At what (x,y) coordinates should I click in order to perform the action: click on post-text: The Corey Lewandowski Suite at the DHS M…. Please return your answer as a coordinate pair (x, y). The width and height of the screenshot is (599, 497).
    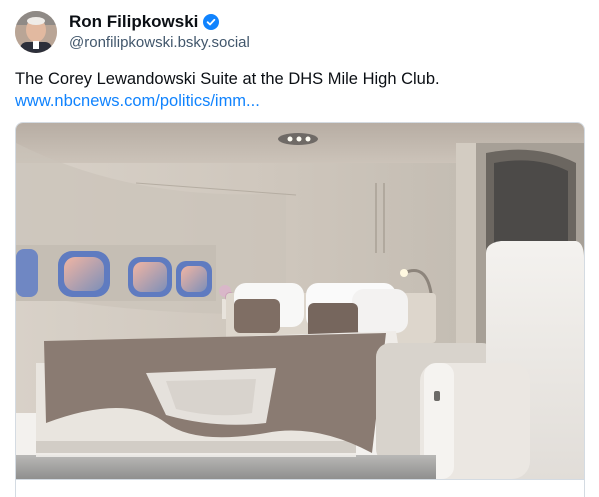
    Looking at the image, I should click on (227, 79).